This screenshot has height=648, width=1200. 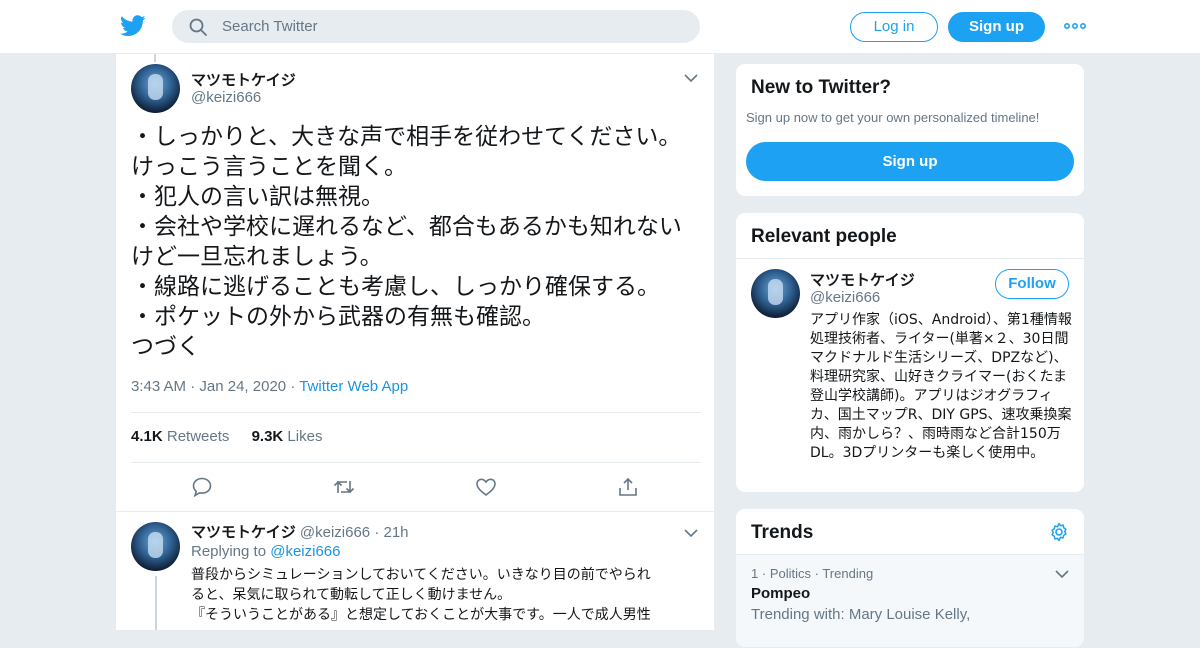 I want to click on card-title: Trends, so click(x=782, y=532).